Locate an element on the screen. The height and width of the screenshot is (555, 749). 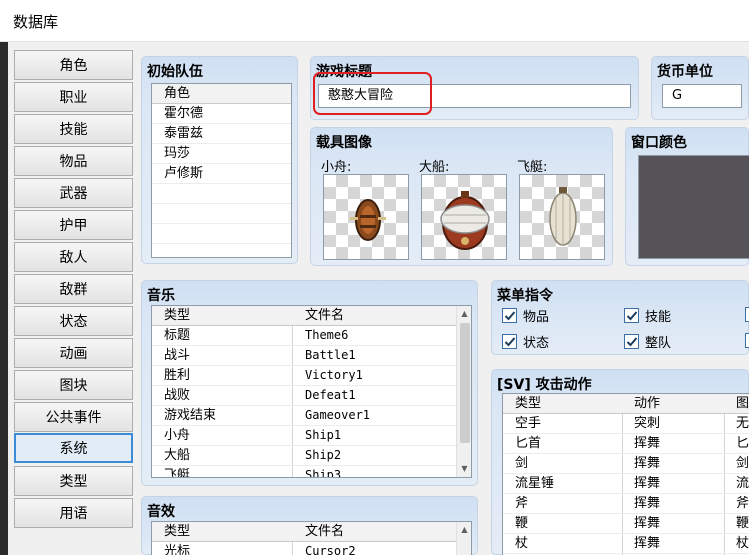
currency-input: G is located at coordinates (702, 96).